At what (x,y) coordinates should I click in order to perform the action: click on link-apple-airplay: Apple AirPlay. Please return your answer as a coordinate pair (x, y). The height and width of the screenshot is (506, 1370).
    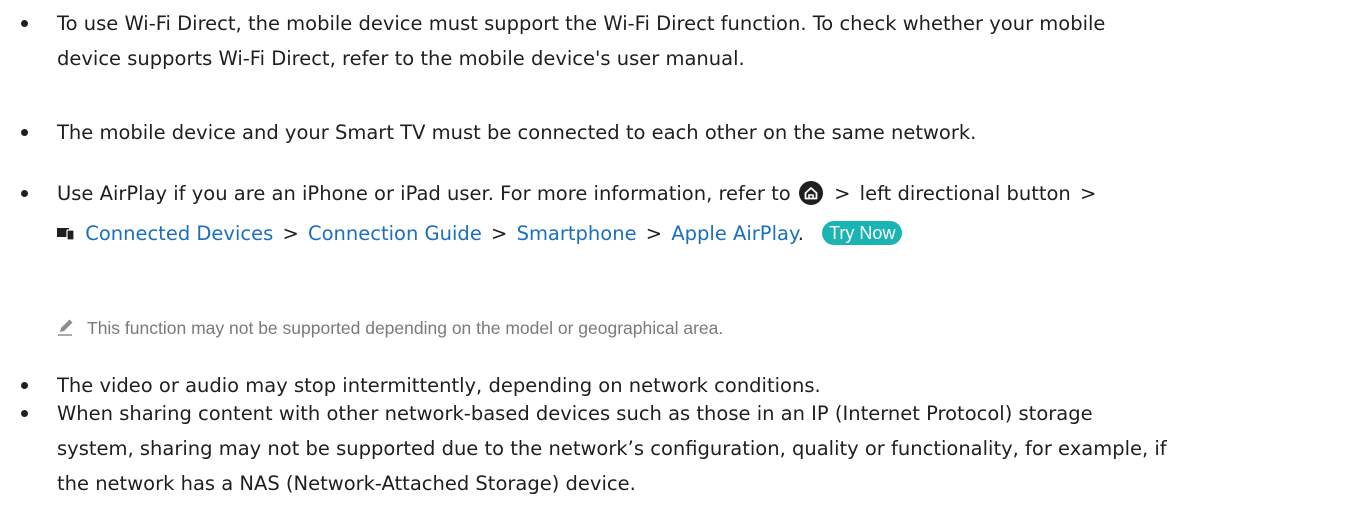
    Looking at the image, I should click on (734, 233).